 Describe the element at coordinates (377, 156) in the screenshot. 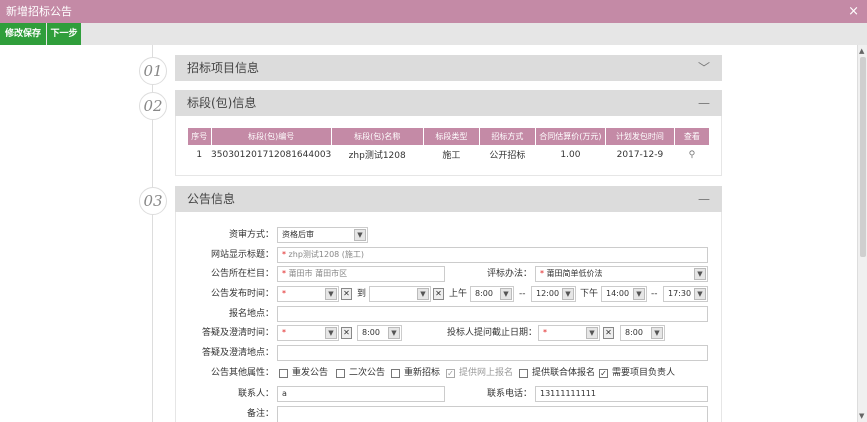

I see `table-cell: zhp测试1208` at that location.